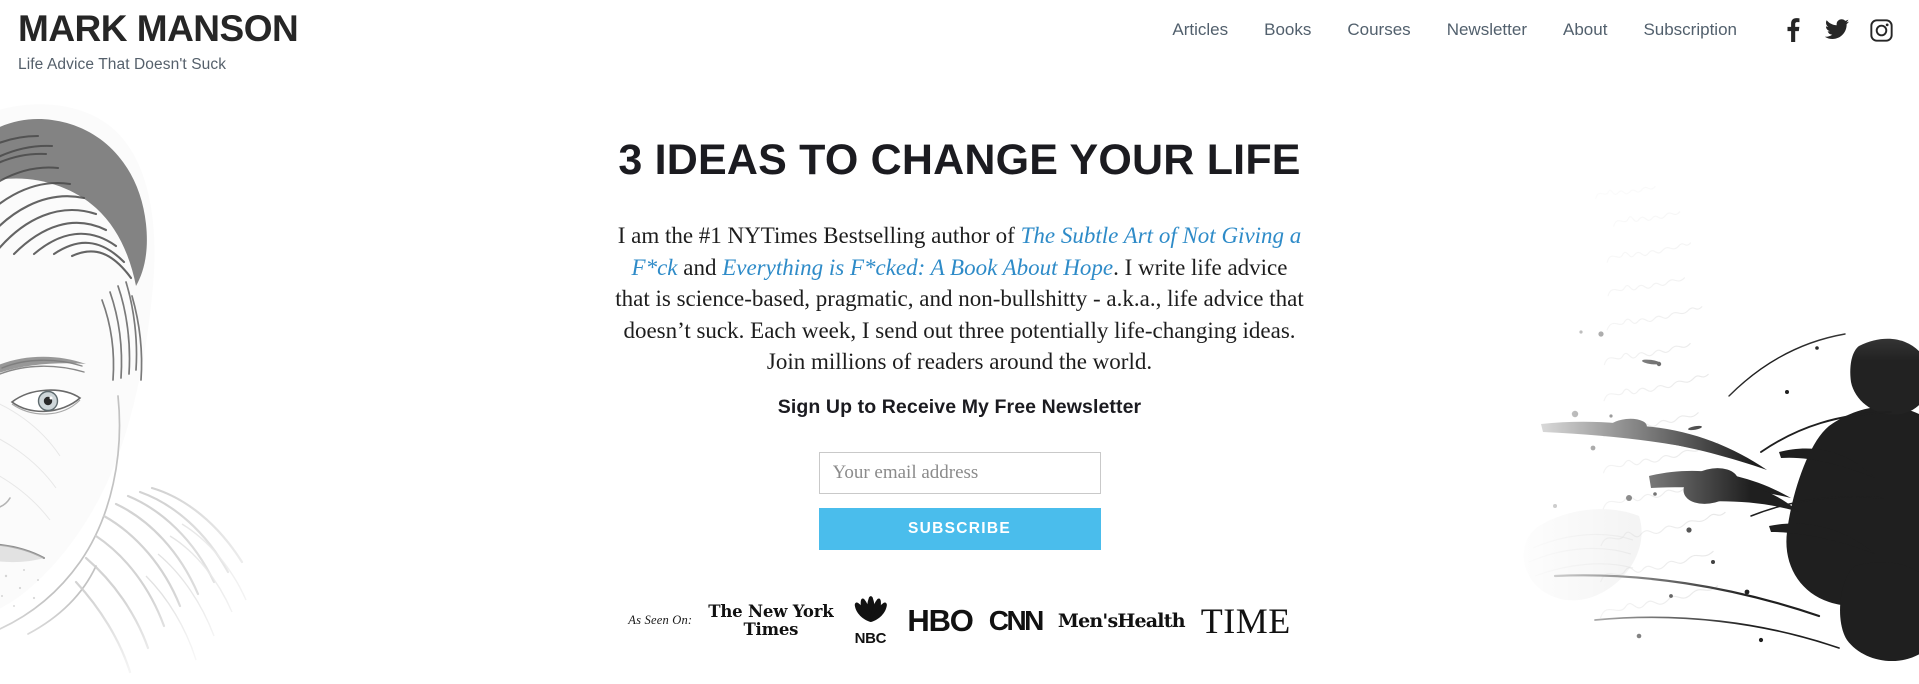  What do you see at coordinates (959, 501) in the screenshot?
I see `newsletter-form: SUBSCRIBE` at bounding box center [959, 501].